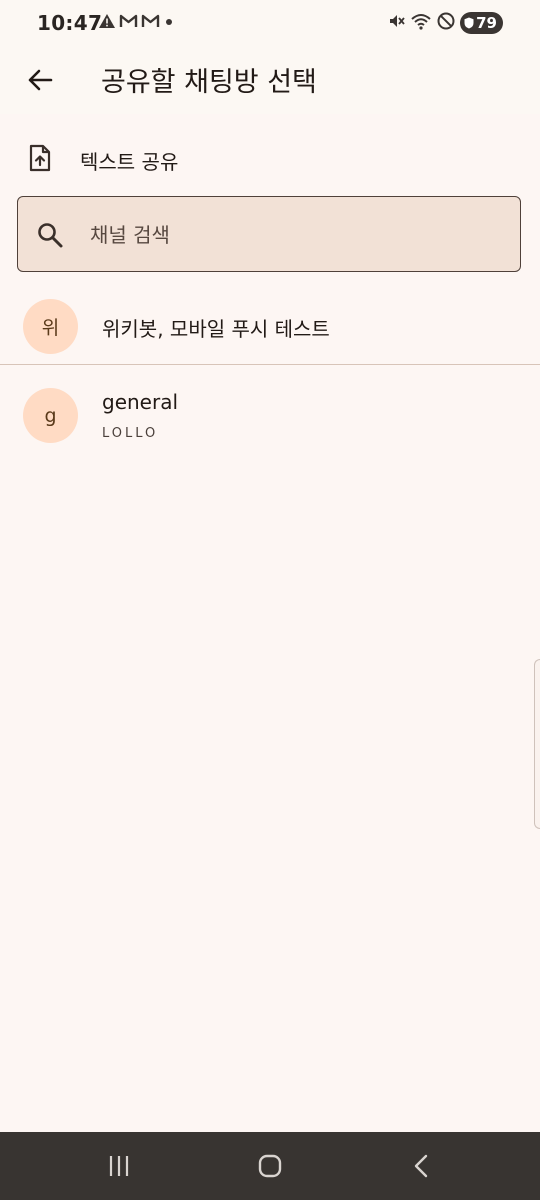 The height and width of the screenshot is (1200, 540). I want to click on recent-apps-button, so click(119, 1166).